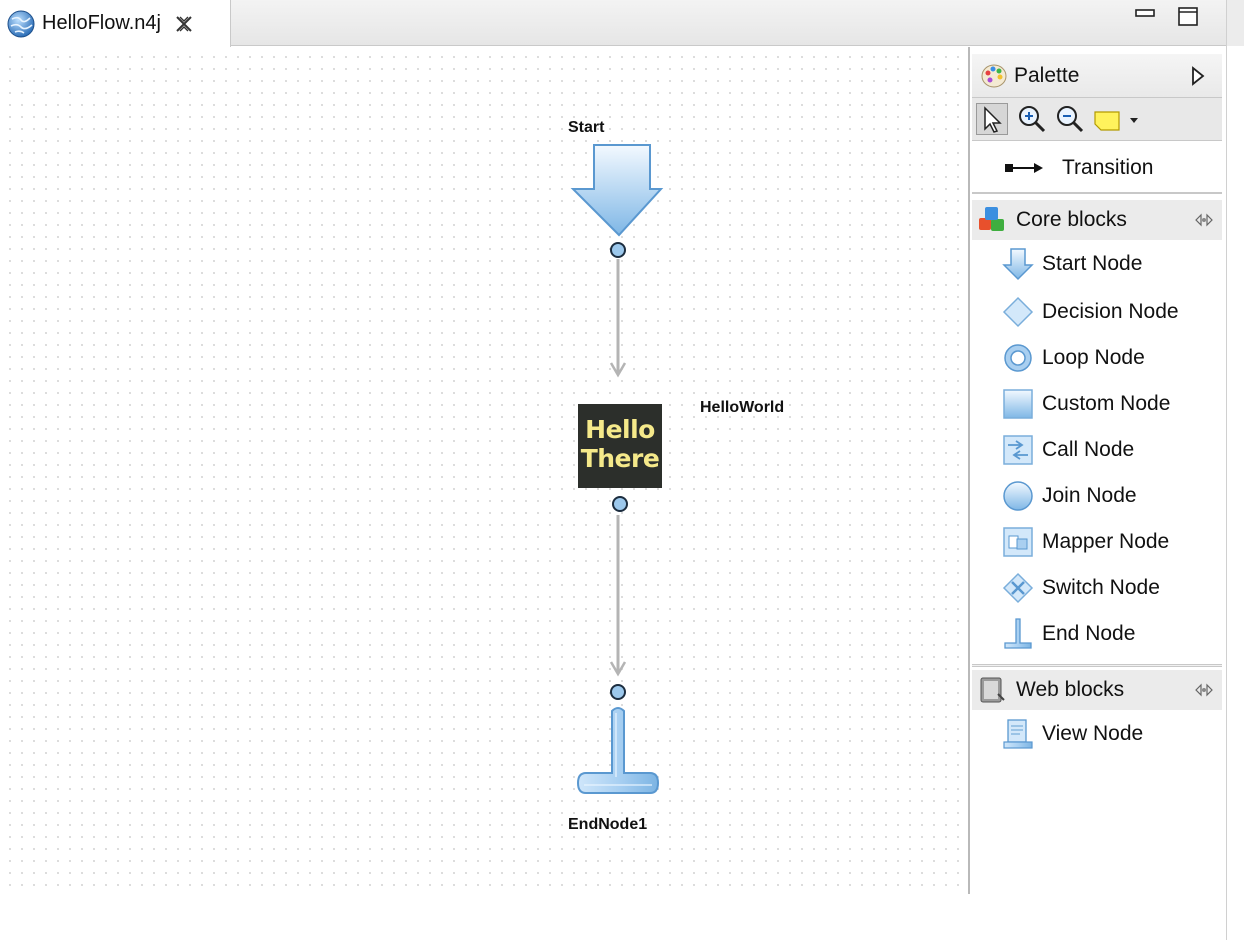 The width and height of the screenshot is (1244, 940). I want to click on palette-item-label: Decision Node, so click(1110, 311).